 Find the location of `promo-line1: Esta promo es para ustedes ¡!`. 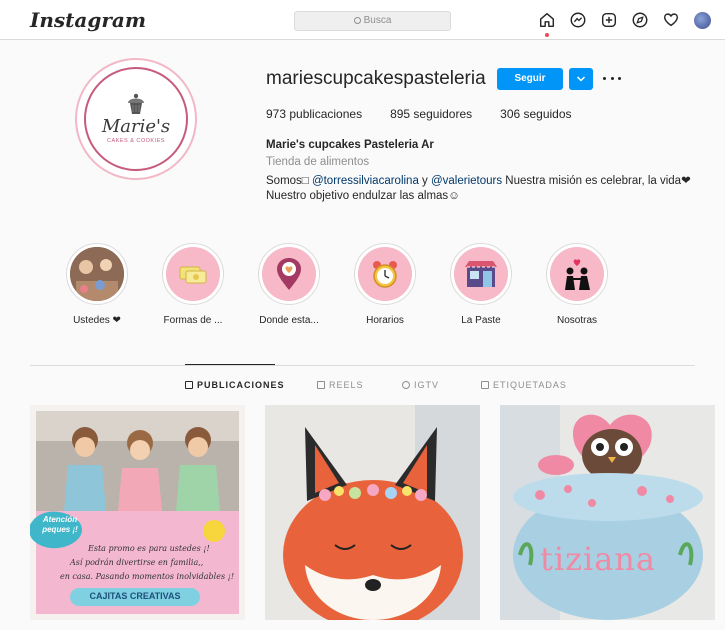

promo-line1: Esta promo es para ustedes ¡! is located at coordinates (149, 548).